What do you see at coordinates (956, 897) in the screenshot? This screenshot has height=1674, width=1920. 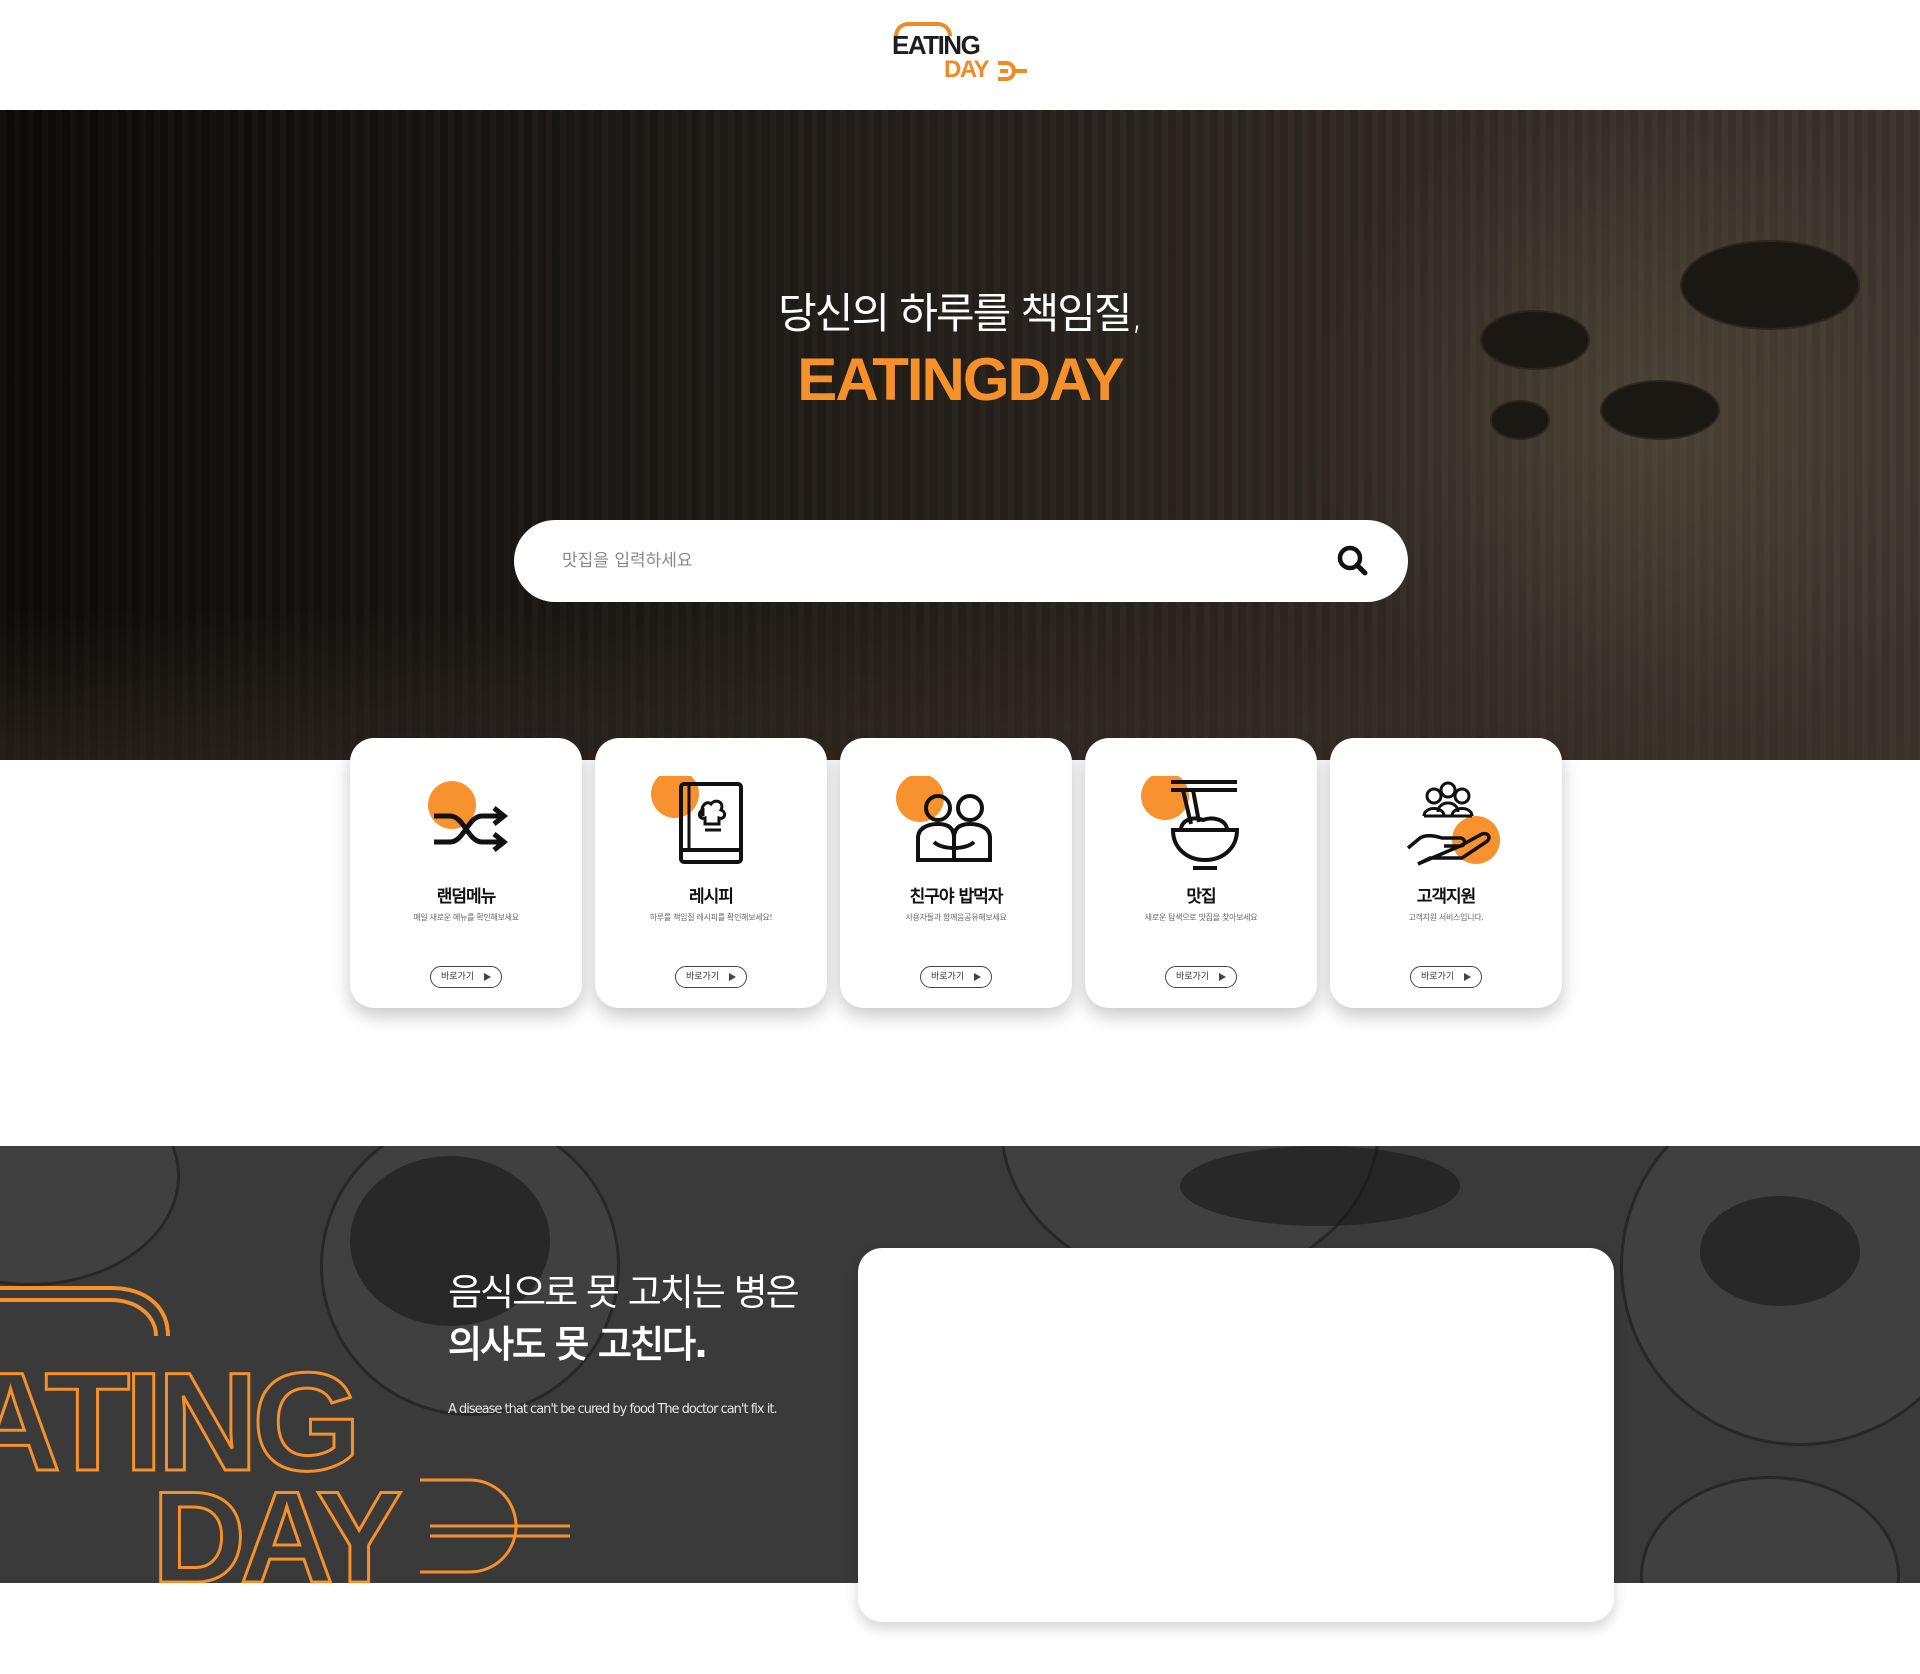 I see `card-title: 친구야 밥먹자` at bounding box center [956, 897].